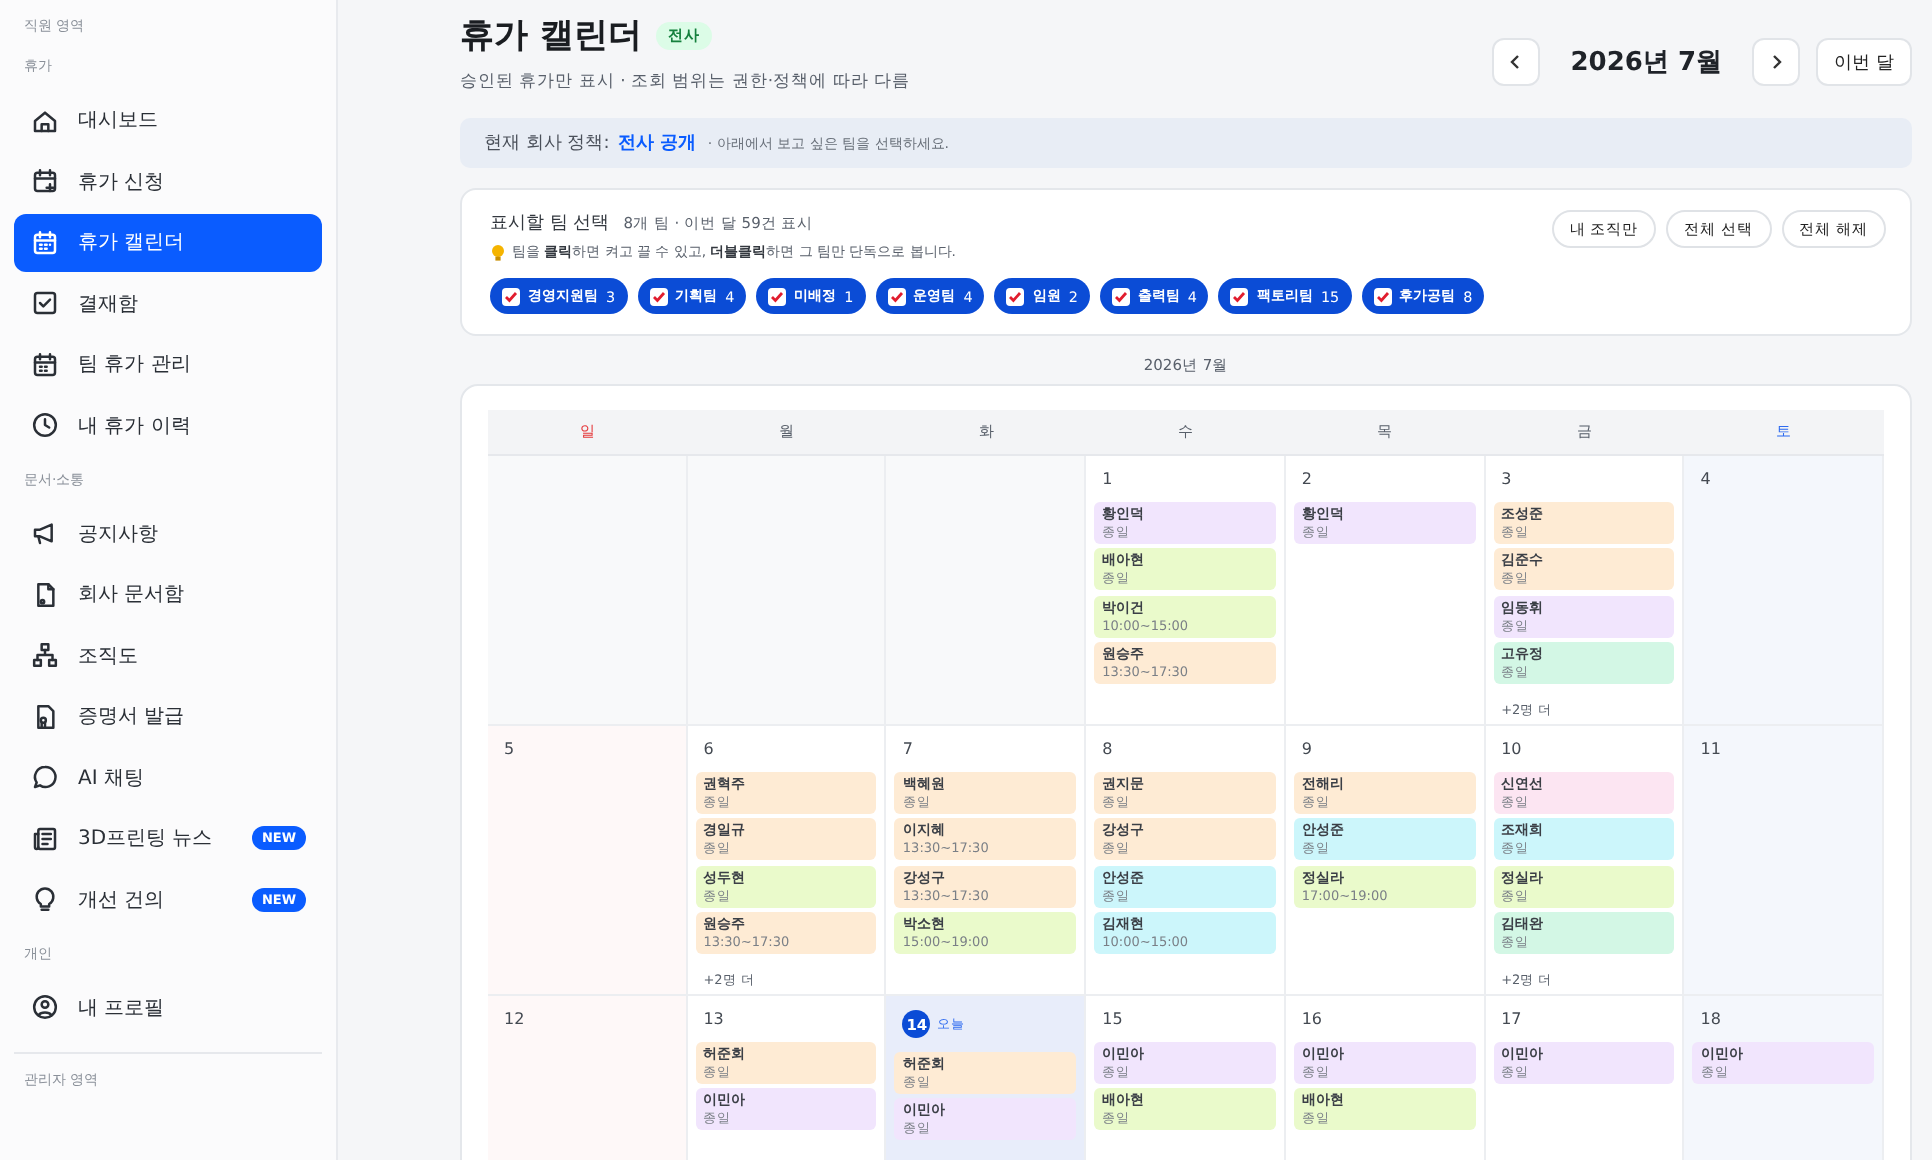 This screenshot has width=1932, height=1160. I want to click on day-number: 13, so click(713, 1019).